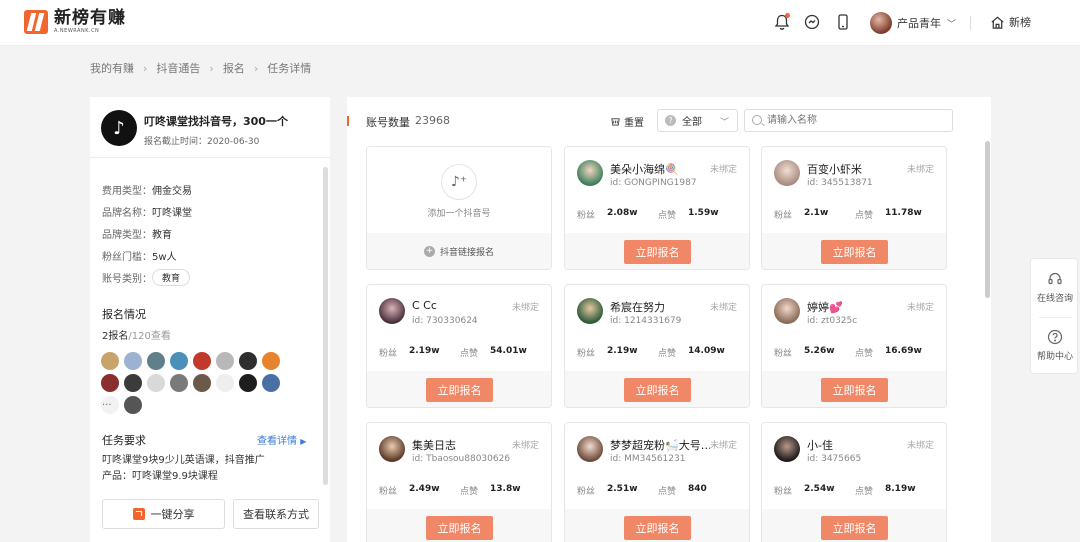 The width and height of the screenshot is (1080, 542). What do you see at coordinates (325, 326) in the screenshot?
I see `left-scrollbar` at bounding box center [325, 326].